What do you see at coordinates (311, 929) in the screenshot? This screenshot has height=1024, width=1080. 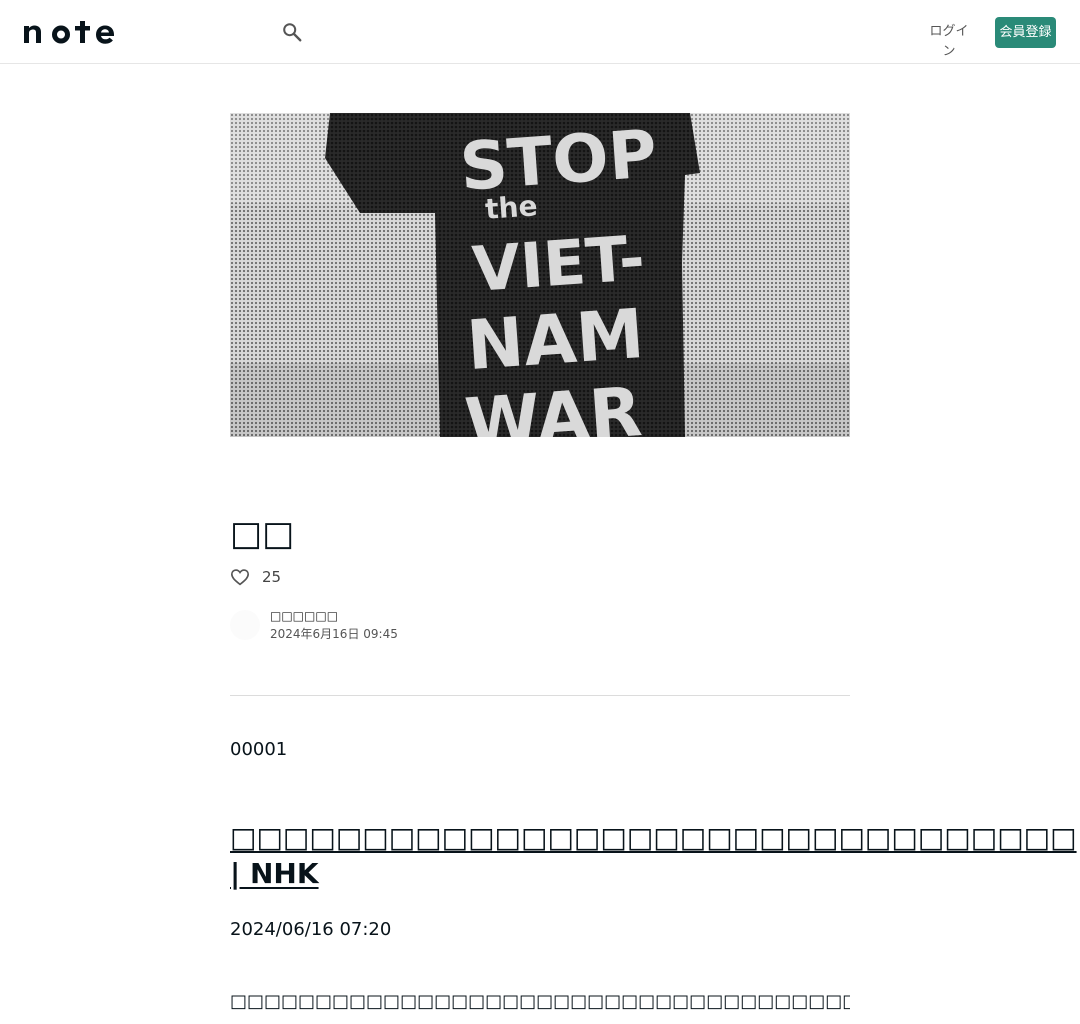 I see `embedded-link-date: 2024/06/16 07:20` at bounding box center [311, 929].